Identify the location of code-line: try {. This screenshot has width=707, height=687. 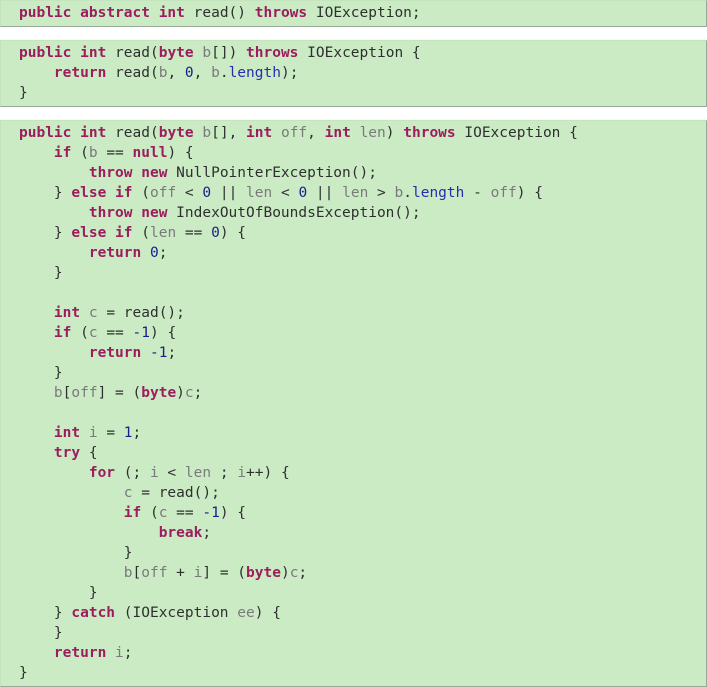
(353, 453).